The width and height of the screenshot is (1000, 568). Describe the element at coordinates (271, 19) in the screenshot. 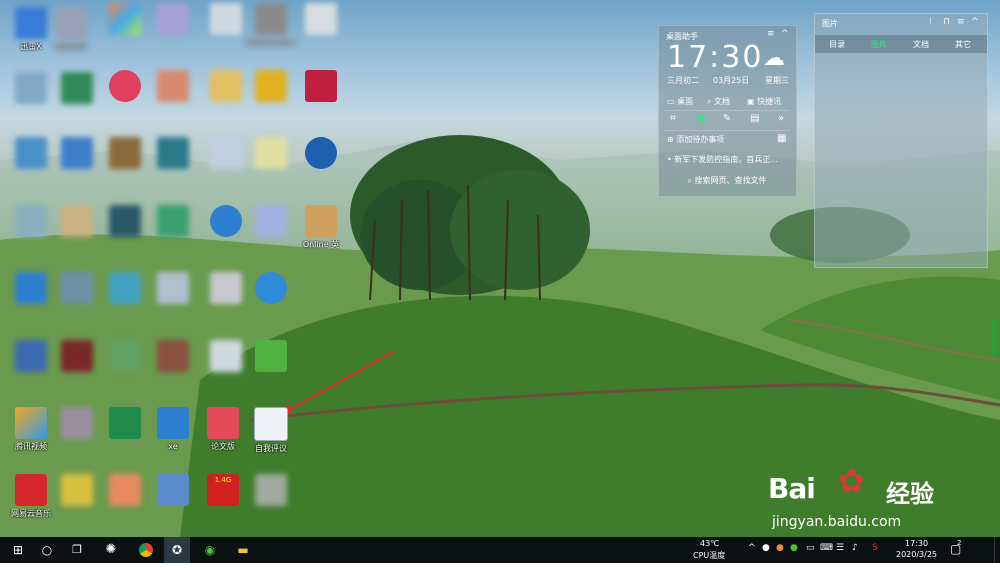

I see `youdao-icon` at that location.